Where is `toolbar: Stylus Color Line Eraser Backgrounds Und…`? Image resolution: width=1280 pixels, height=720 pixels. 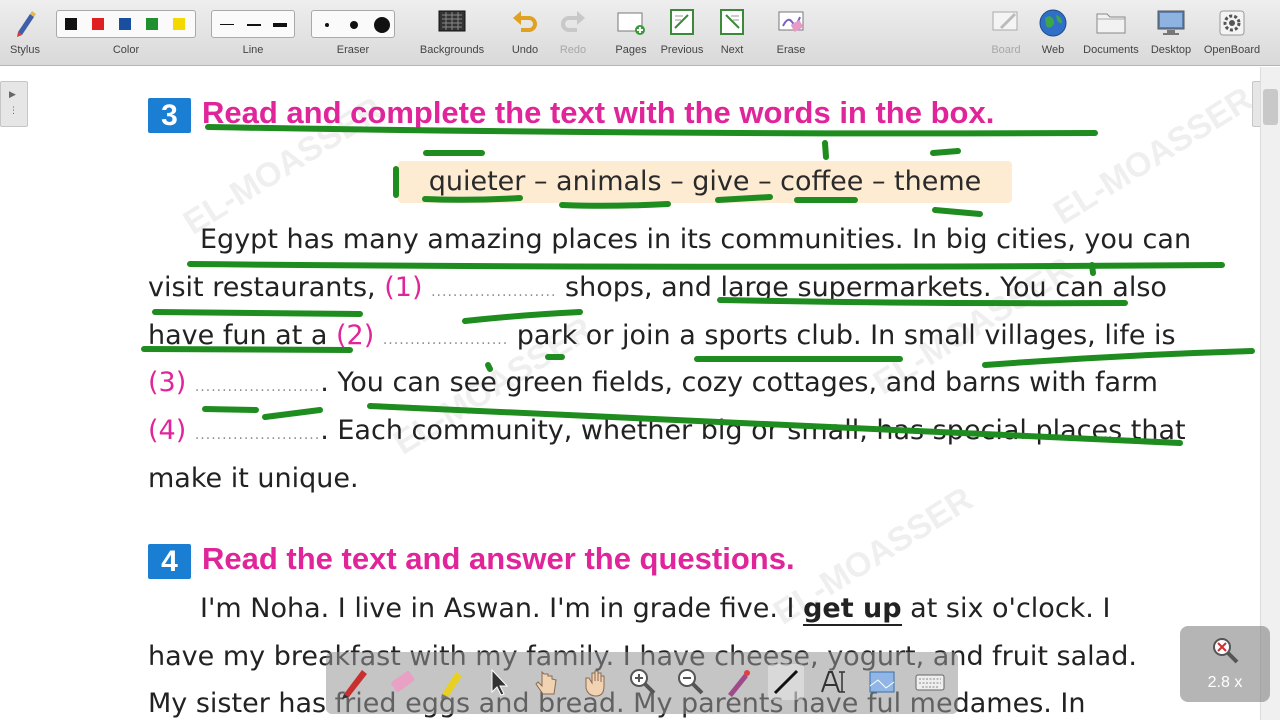 toolbar: Stylus Color Line Eraser Backgrounds Und… is located at coordinates (640, 33).